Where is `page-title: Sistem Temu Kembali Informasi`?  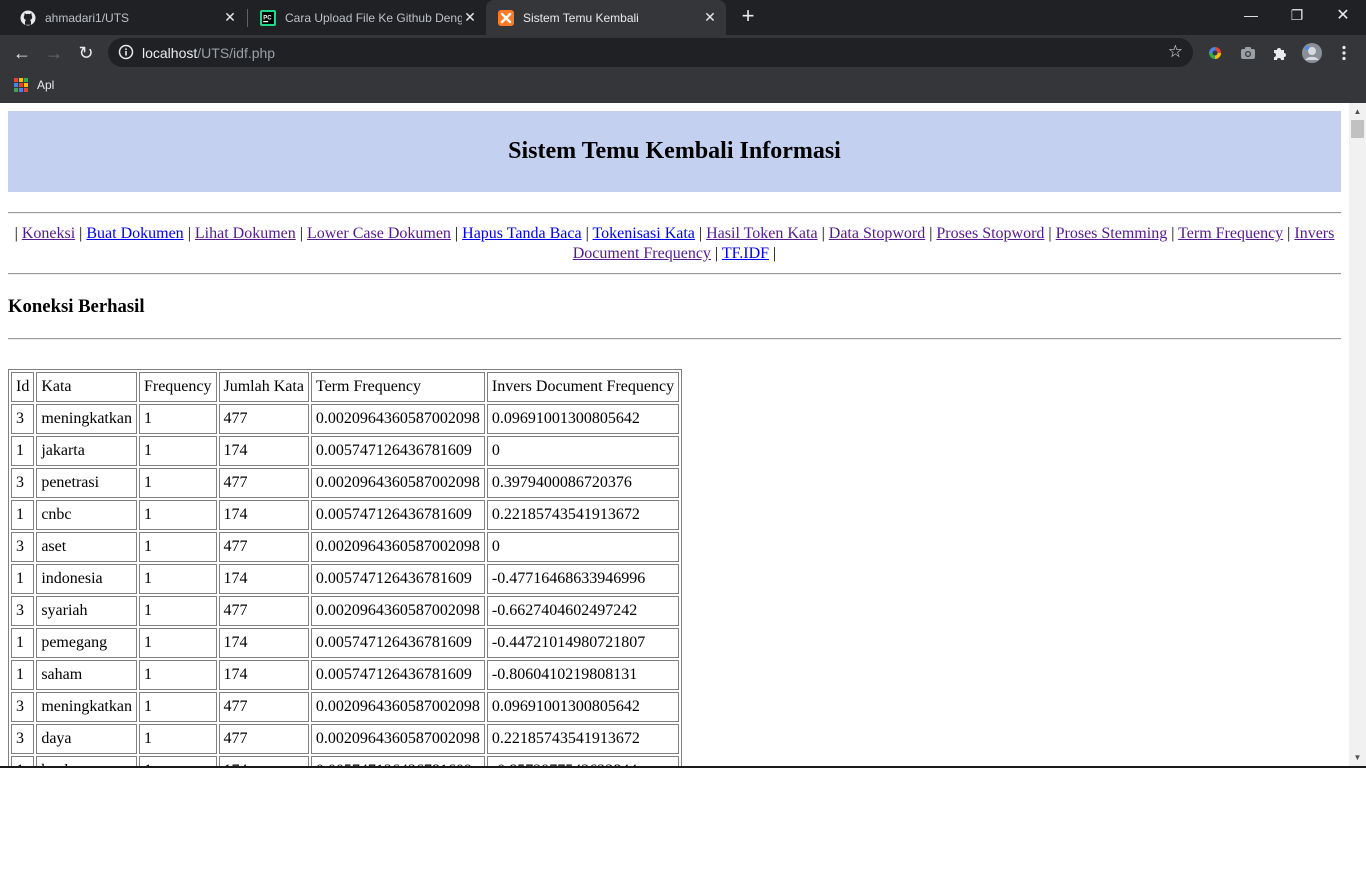
page-title: Sistem Temu Kembali Informasi is located at coordinates (674, 151).